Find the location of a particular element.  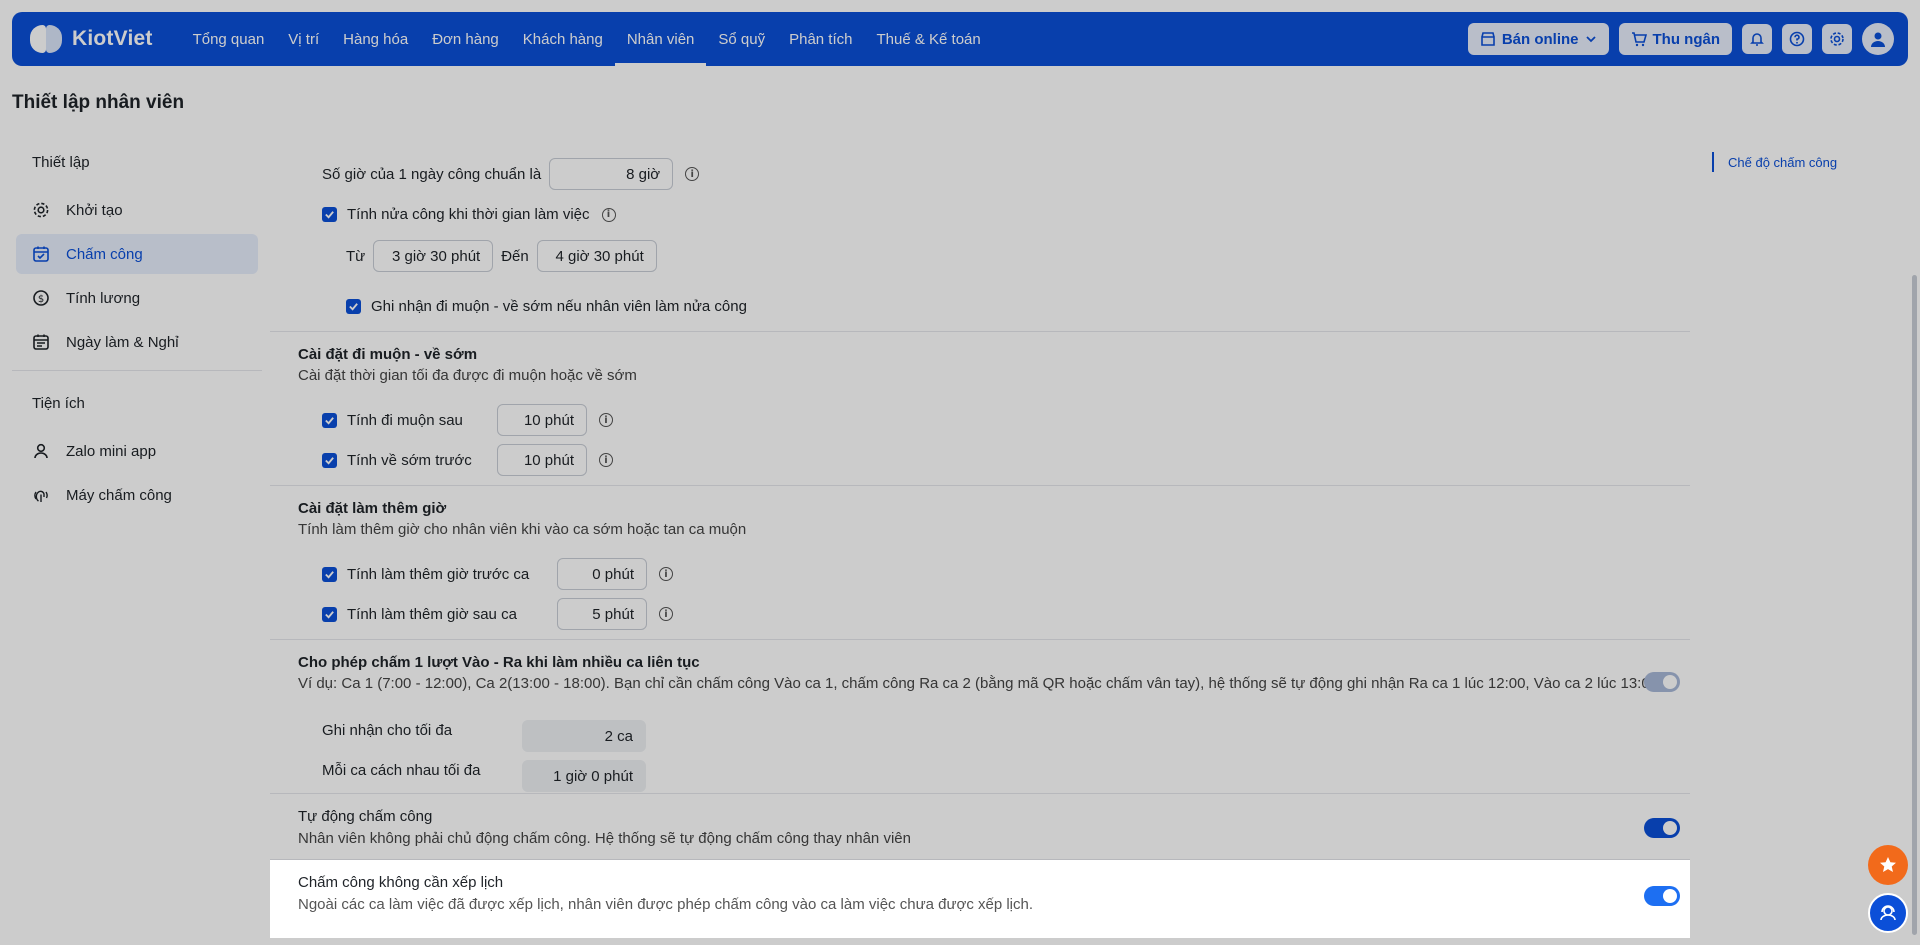

user-icon is located at coordinates (1878, 39).